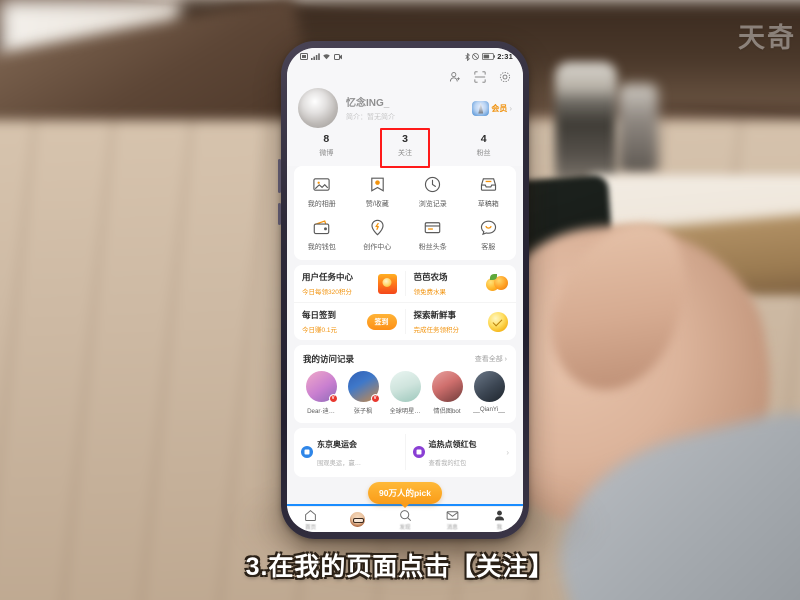 This screenshot has height=600, width=800. What do you see at coordinates (489, 409) in the screenshot?
I see `list-item-label: __QianYi__` at bounding box center [489, 409].